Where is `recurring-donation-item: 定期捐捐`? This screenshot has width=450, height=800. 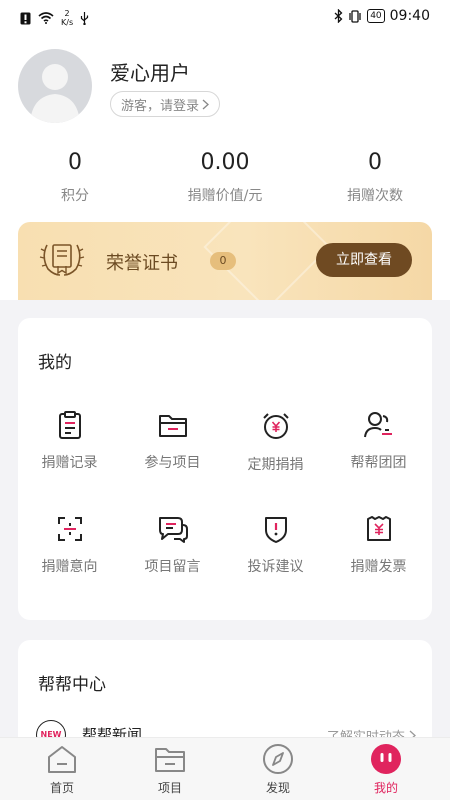
recurring-donation-item: 定期捐捐 is located at coordinates (275, 442).